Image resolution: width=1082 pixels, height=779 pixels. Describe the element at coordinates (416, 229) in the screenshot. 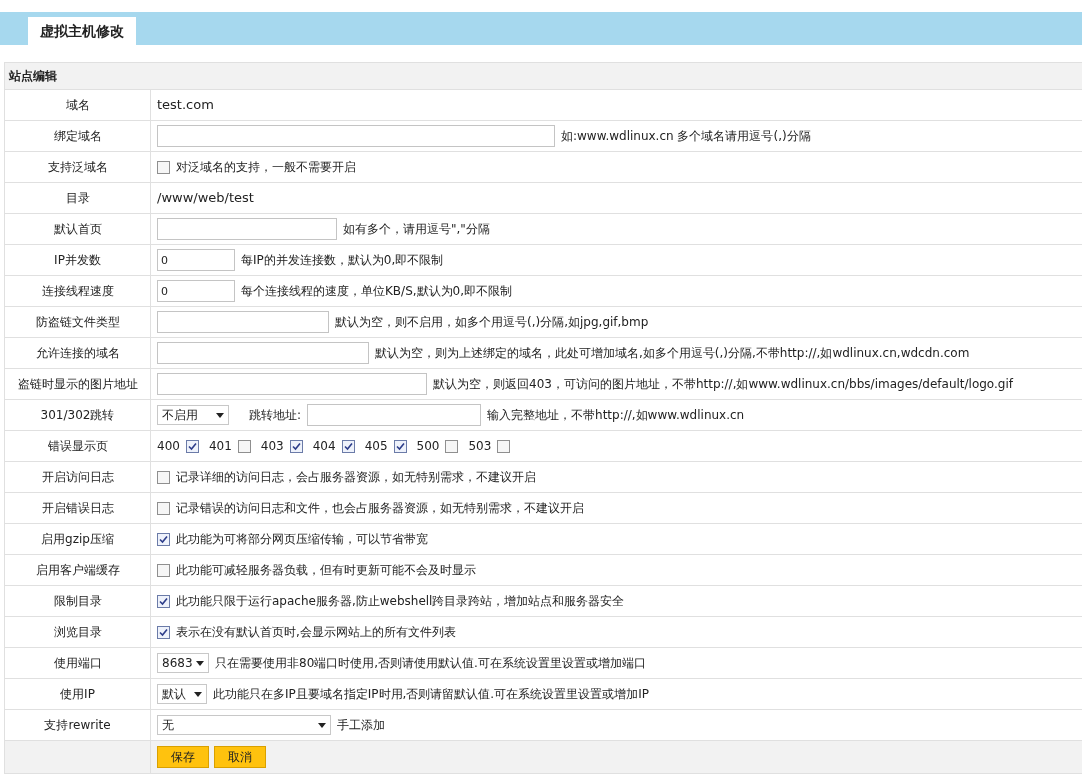

I see `hint-text: 如有多个，请用逗号","分隔` at that location.